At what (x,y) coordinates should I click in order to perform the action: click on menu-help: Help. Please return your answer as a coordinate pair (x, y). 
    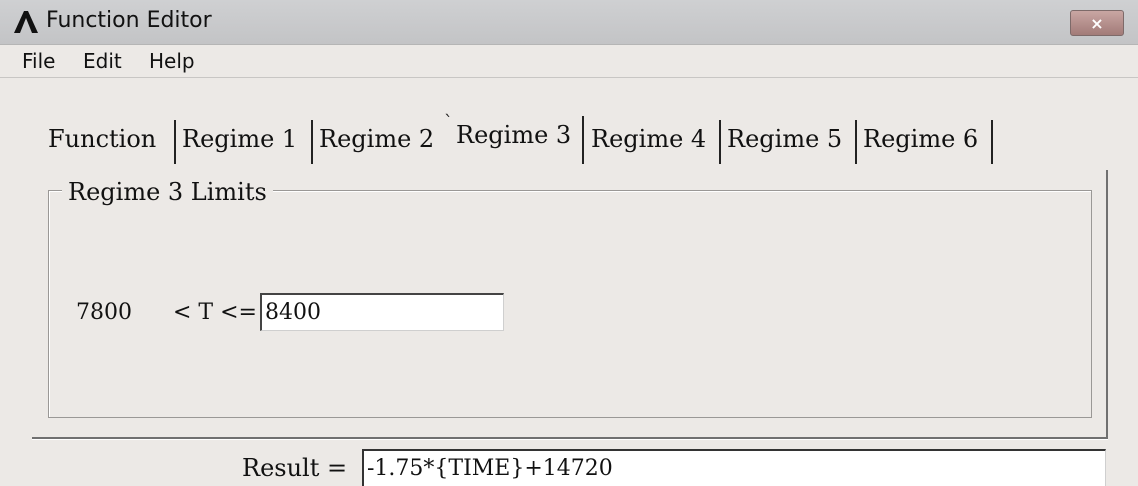
    Looking at the image, I should click on (172, 61).